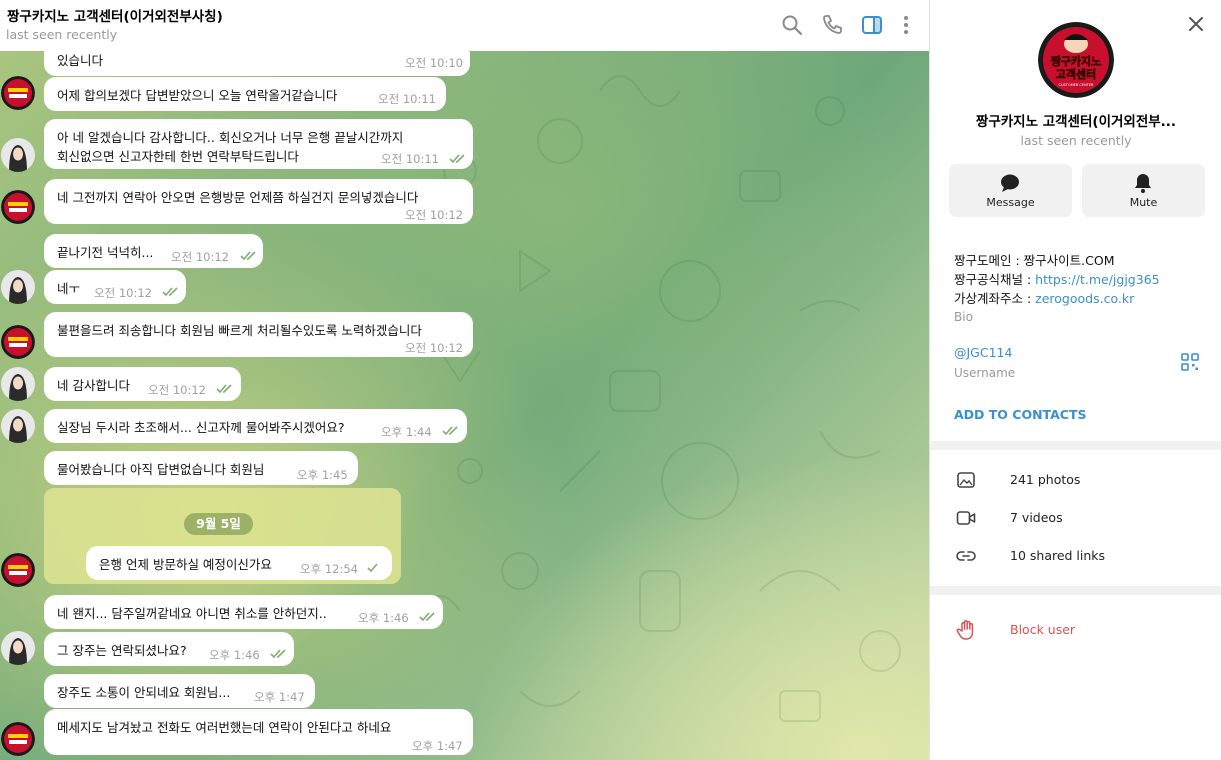 The height and width of the screenshot is (760, 1221). What do you see at coordinates (122, 650) in the screenshot?
I see `message-text: 그 장주는 연락되셨나요?` at bounding box center [122, 650].